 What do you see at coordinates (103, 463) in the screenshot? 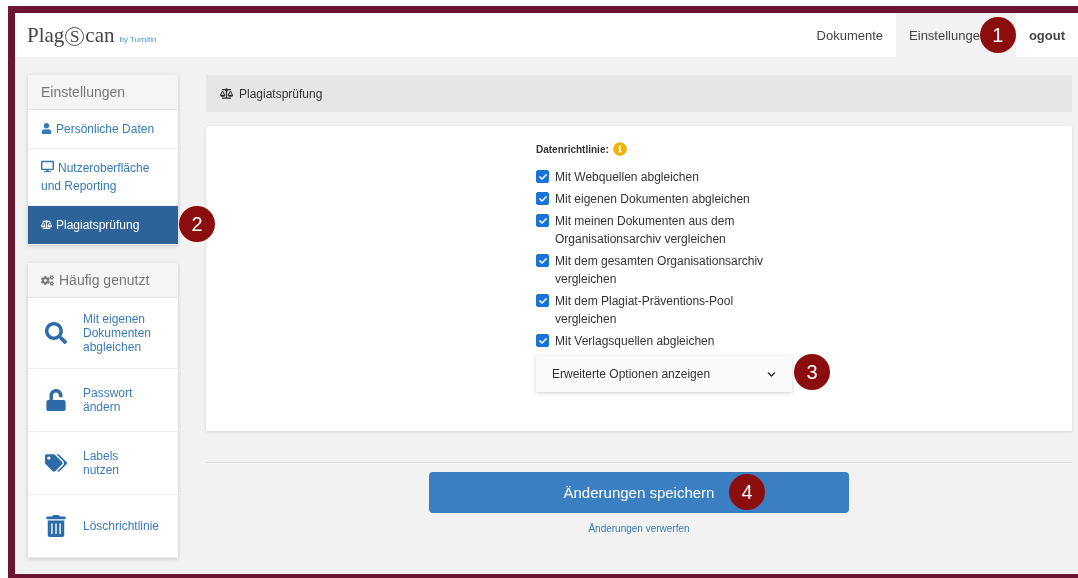
I see `shortcut-link: Labels nutzen` at bounding box center [103, 463].